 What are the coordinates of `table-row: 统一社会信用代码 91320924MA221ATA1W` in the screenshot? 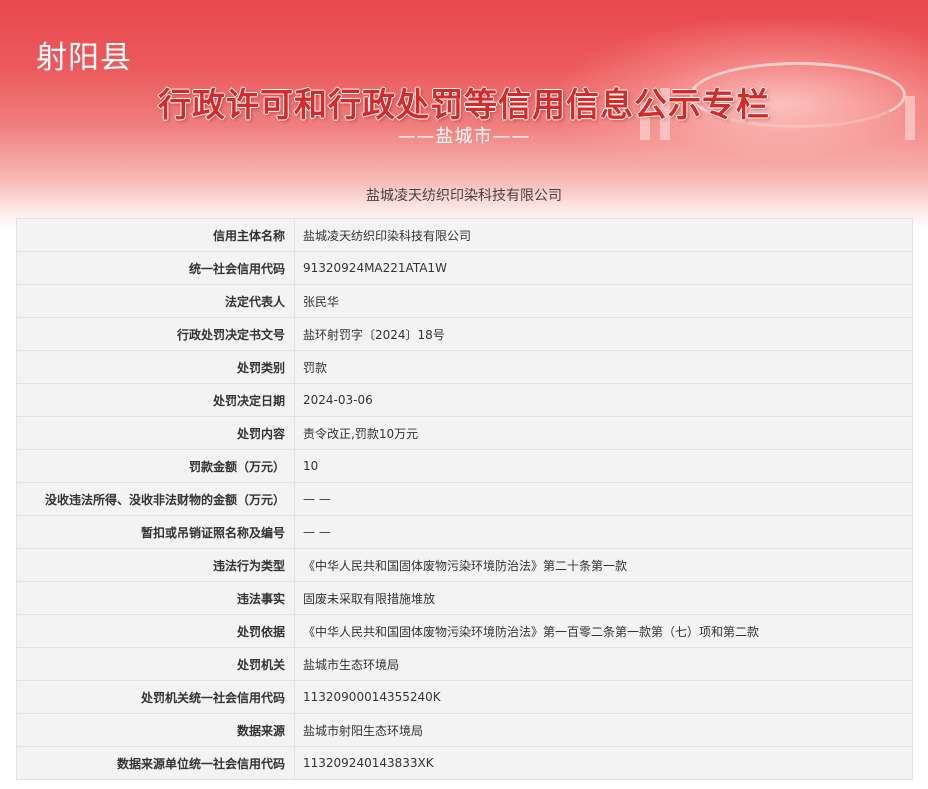 It's located at (464, 268).